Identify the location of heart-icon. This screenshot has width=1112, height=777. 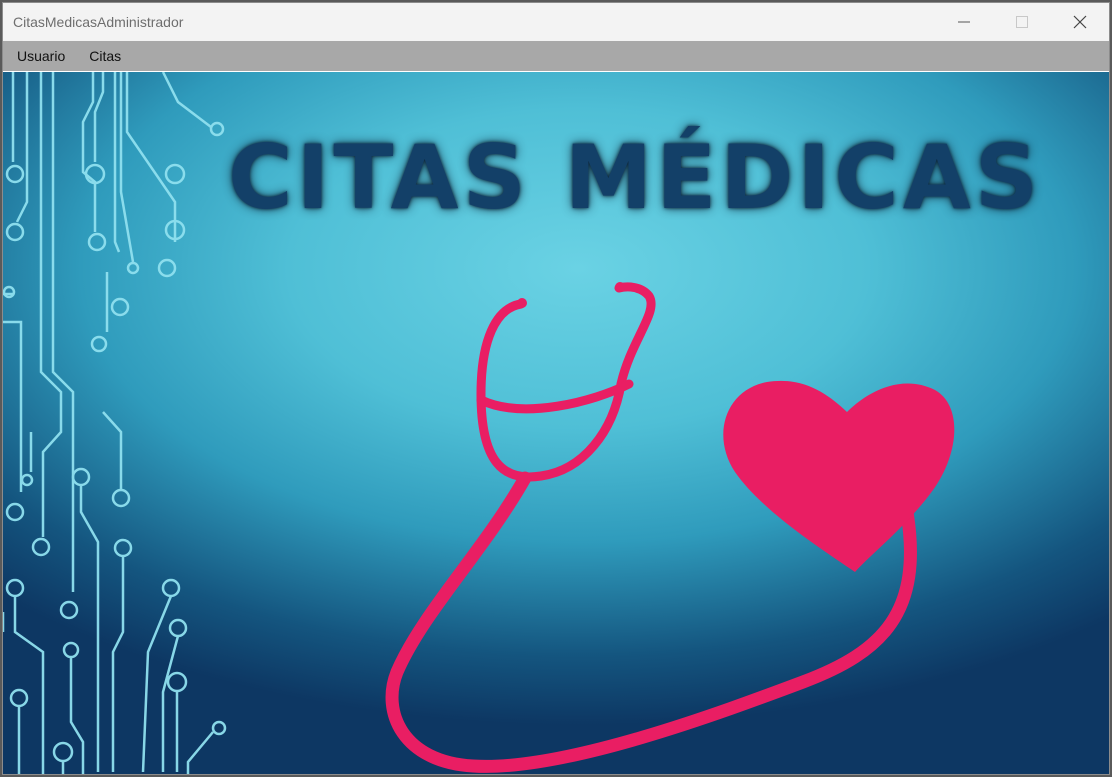
(839, 476).